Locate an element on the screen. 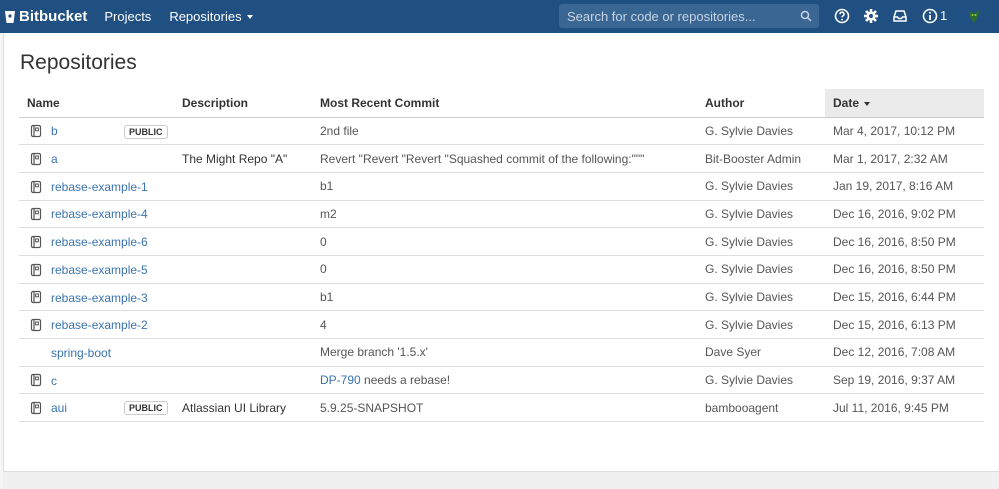 The image size is (999, 489). repo-date: Mar 4, 2017, 10:12 PM is located at coordinates (904, 131).